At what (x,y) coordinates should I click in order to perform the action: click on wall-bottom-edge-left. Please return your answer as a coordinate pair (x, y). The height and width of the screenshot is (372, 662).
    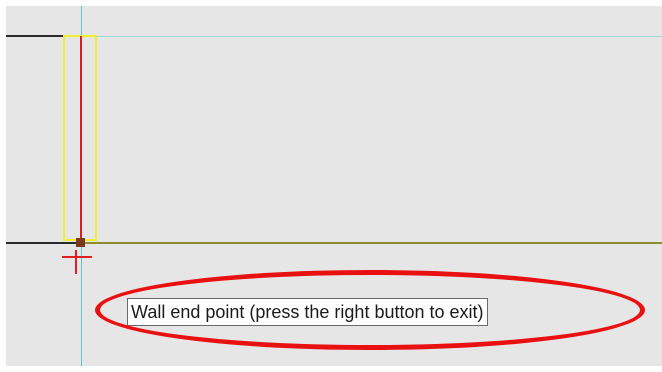
    Looking at the image, I should click on (43, 243).